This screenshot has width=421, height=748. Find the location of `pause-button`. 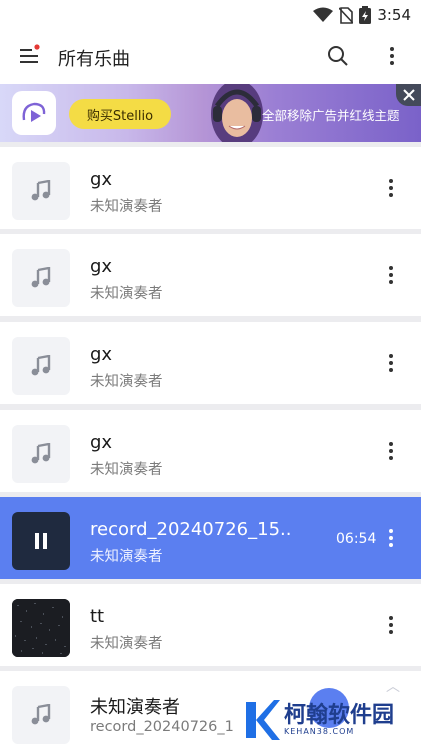

pause-button is located at coordinates (41, 541).